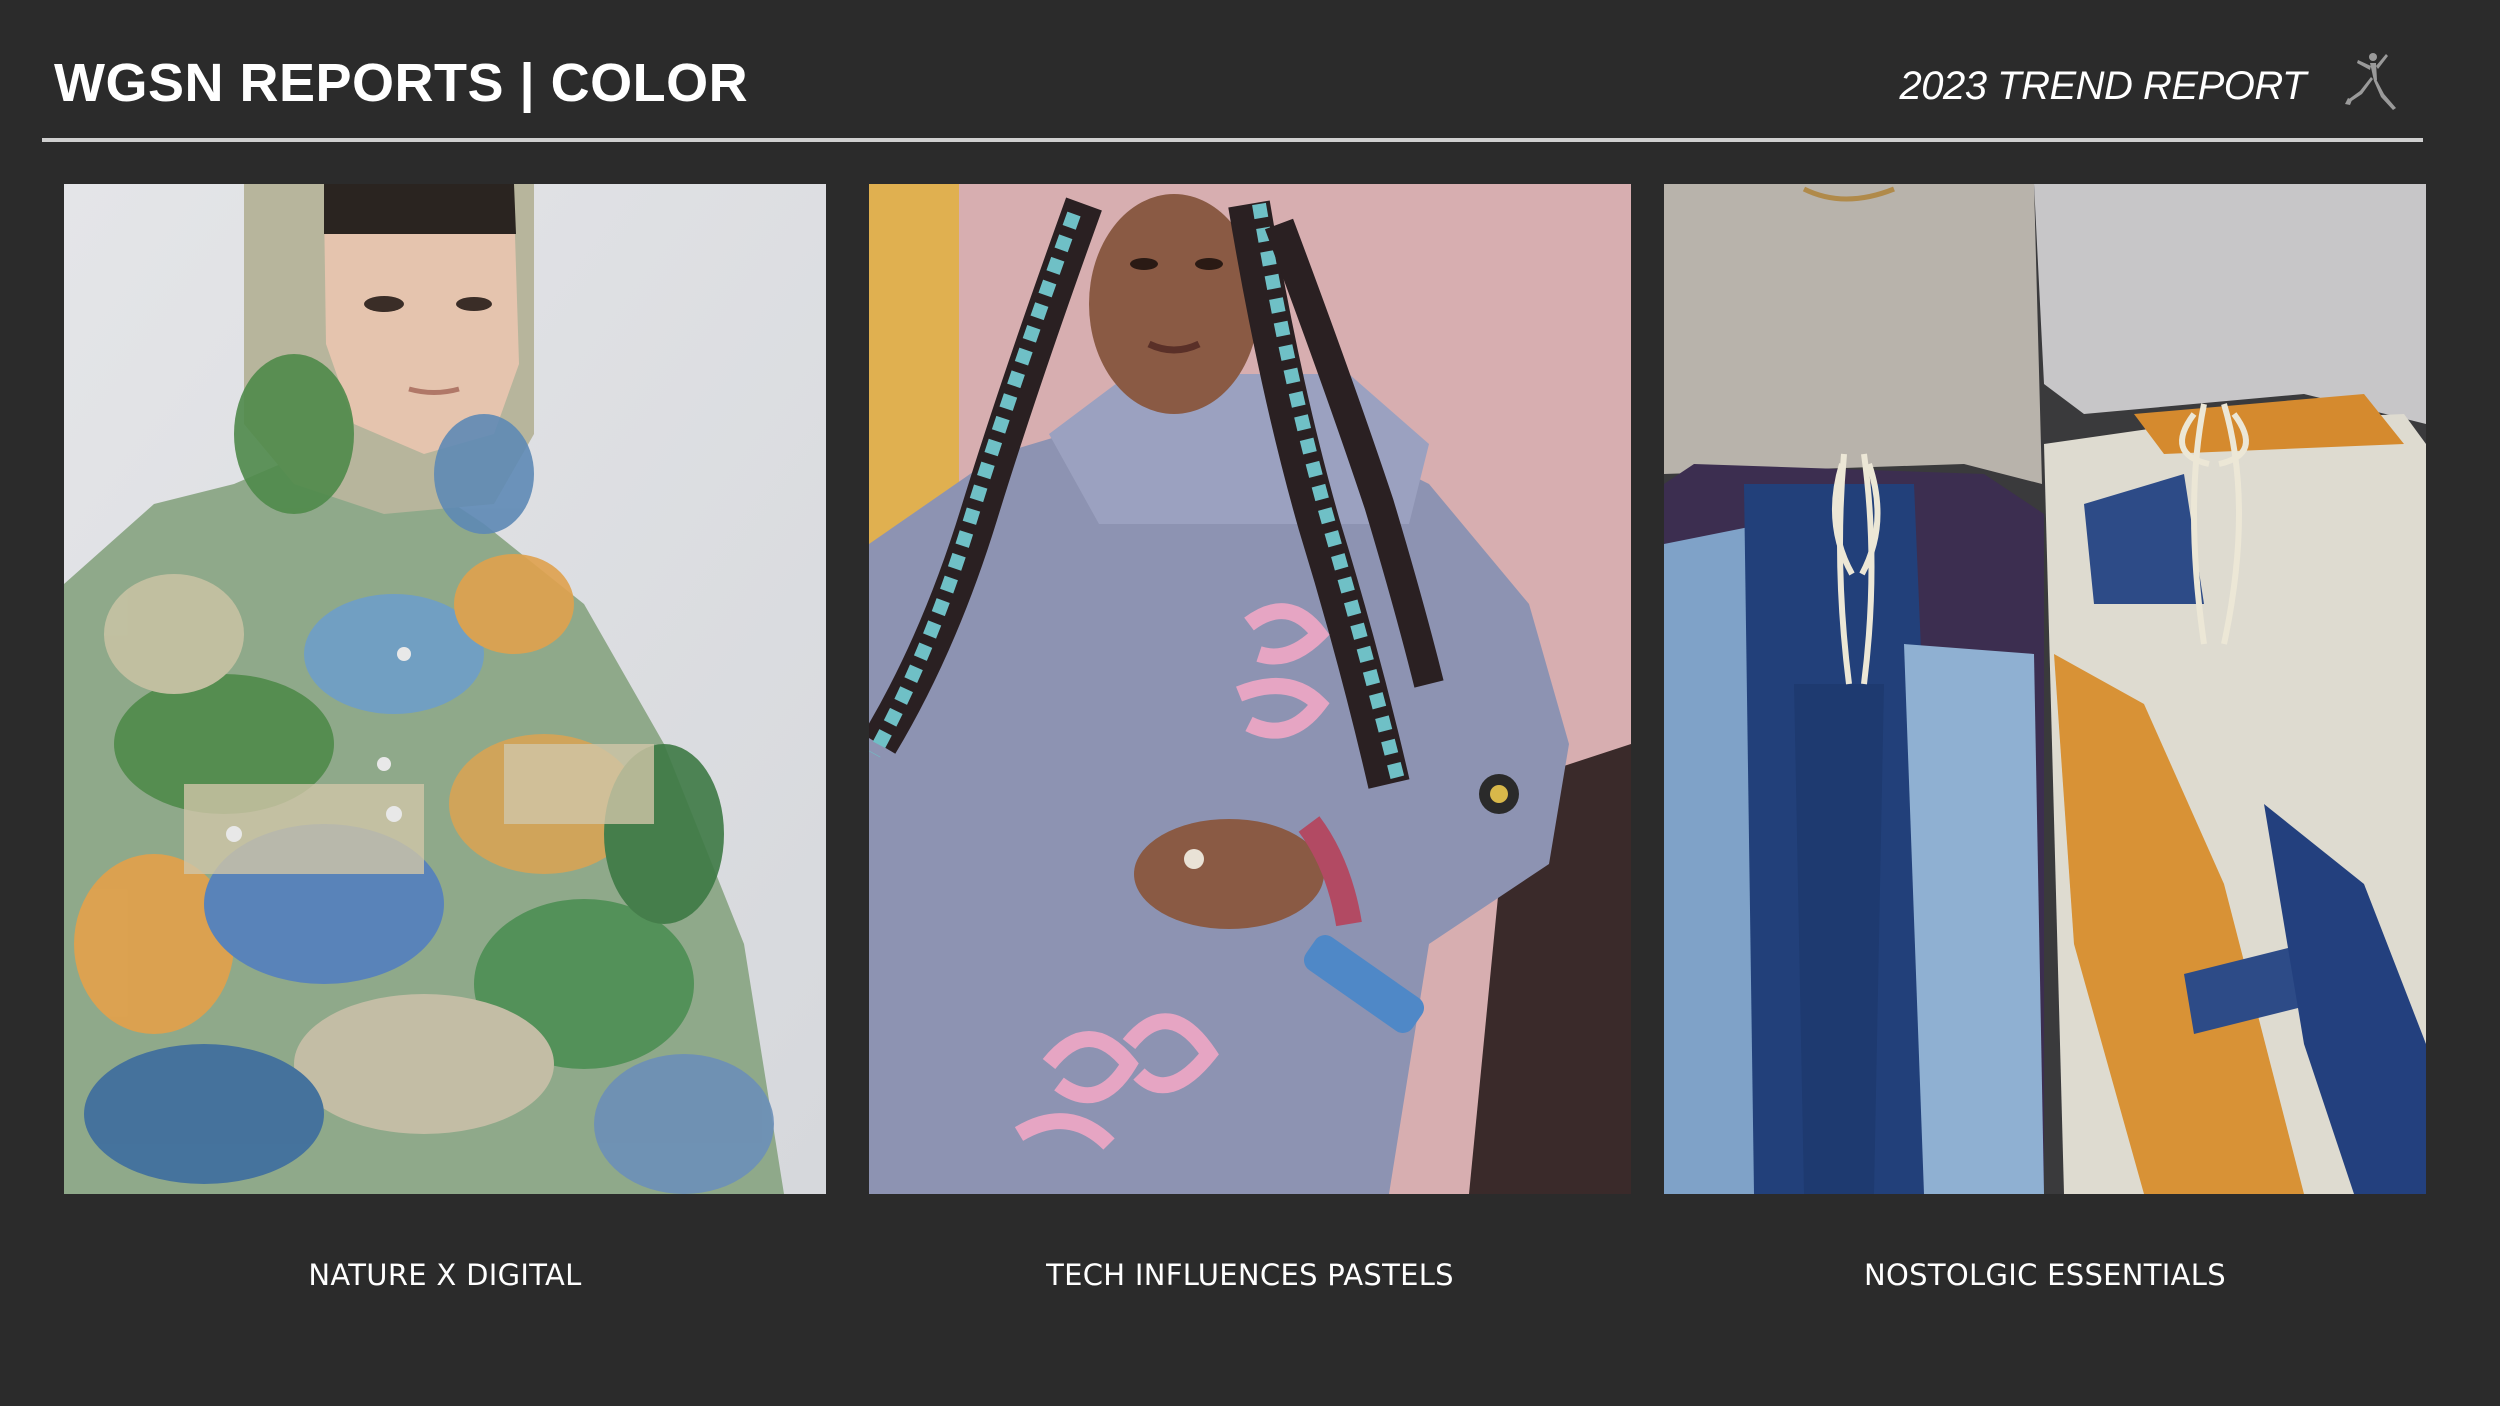 The width and height of the screenshot is (2500, 1406). What do you see at coordinates (2103, 85) in the screenshot?
I see `report-label: 2023 TREND REPORT` at bounding box center [2103, 85].